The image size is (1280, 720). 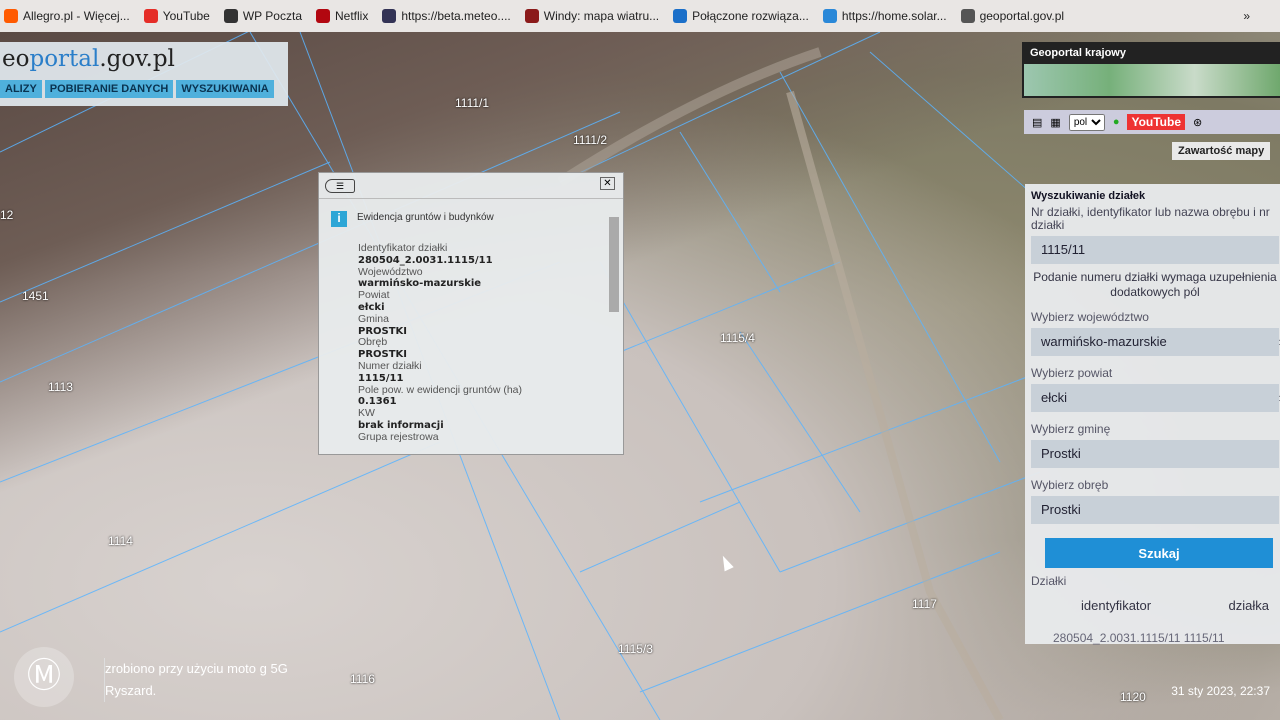 I want to click on photo-timestamp: 31 sty 2023, 22:37, so click(x=1220, y=691).